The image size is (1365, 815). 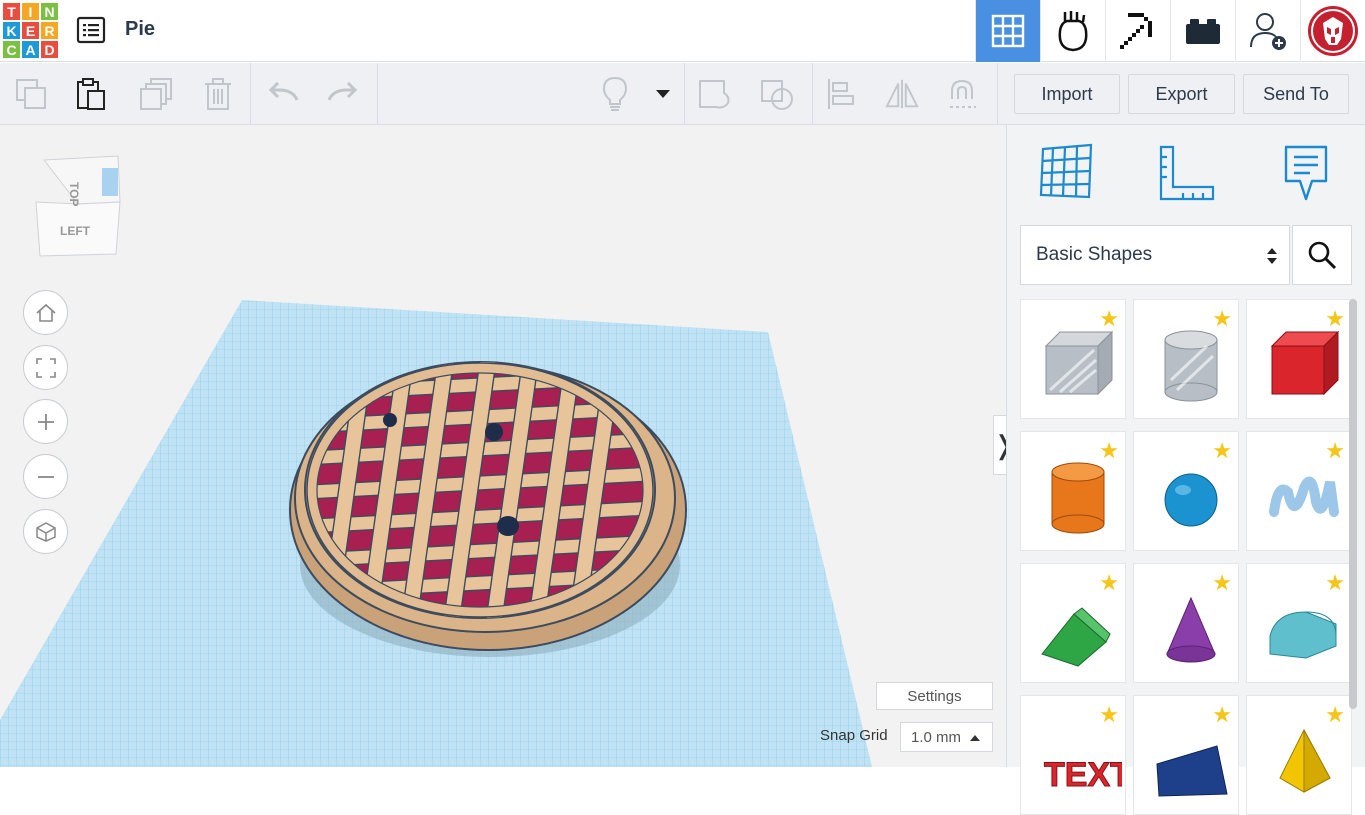 I want to click on shape-tile-sphere: ★, so click(x=1186, y=491).